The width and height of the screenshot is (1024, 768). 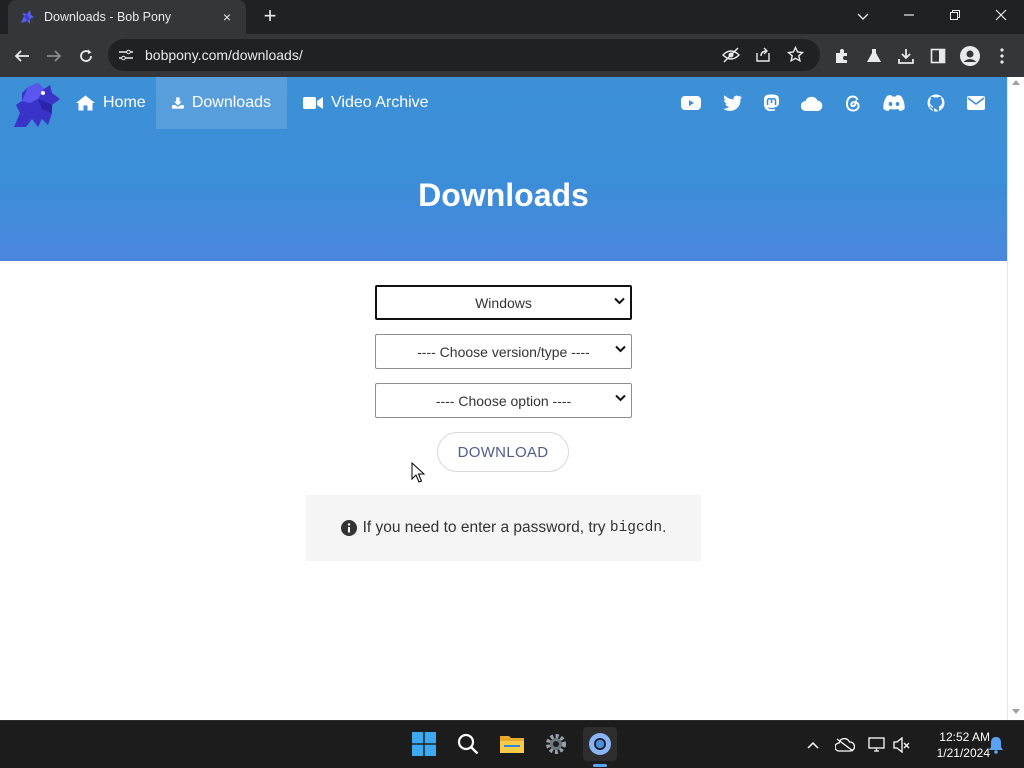 I want to click on discord-icon, so click(x=894, y=103).